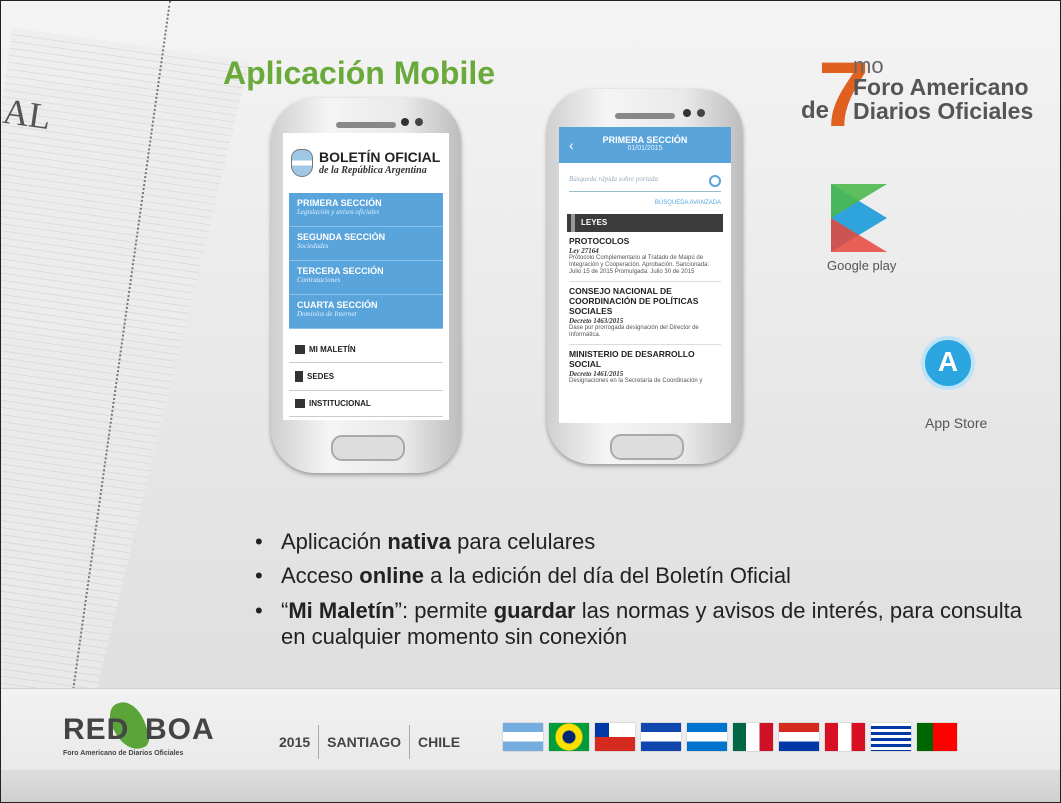  I want to click on app-brand-title: BOLETÍN OFICIAL, so click(380, 157).